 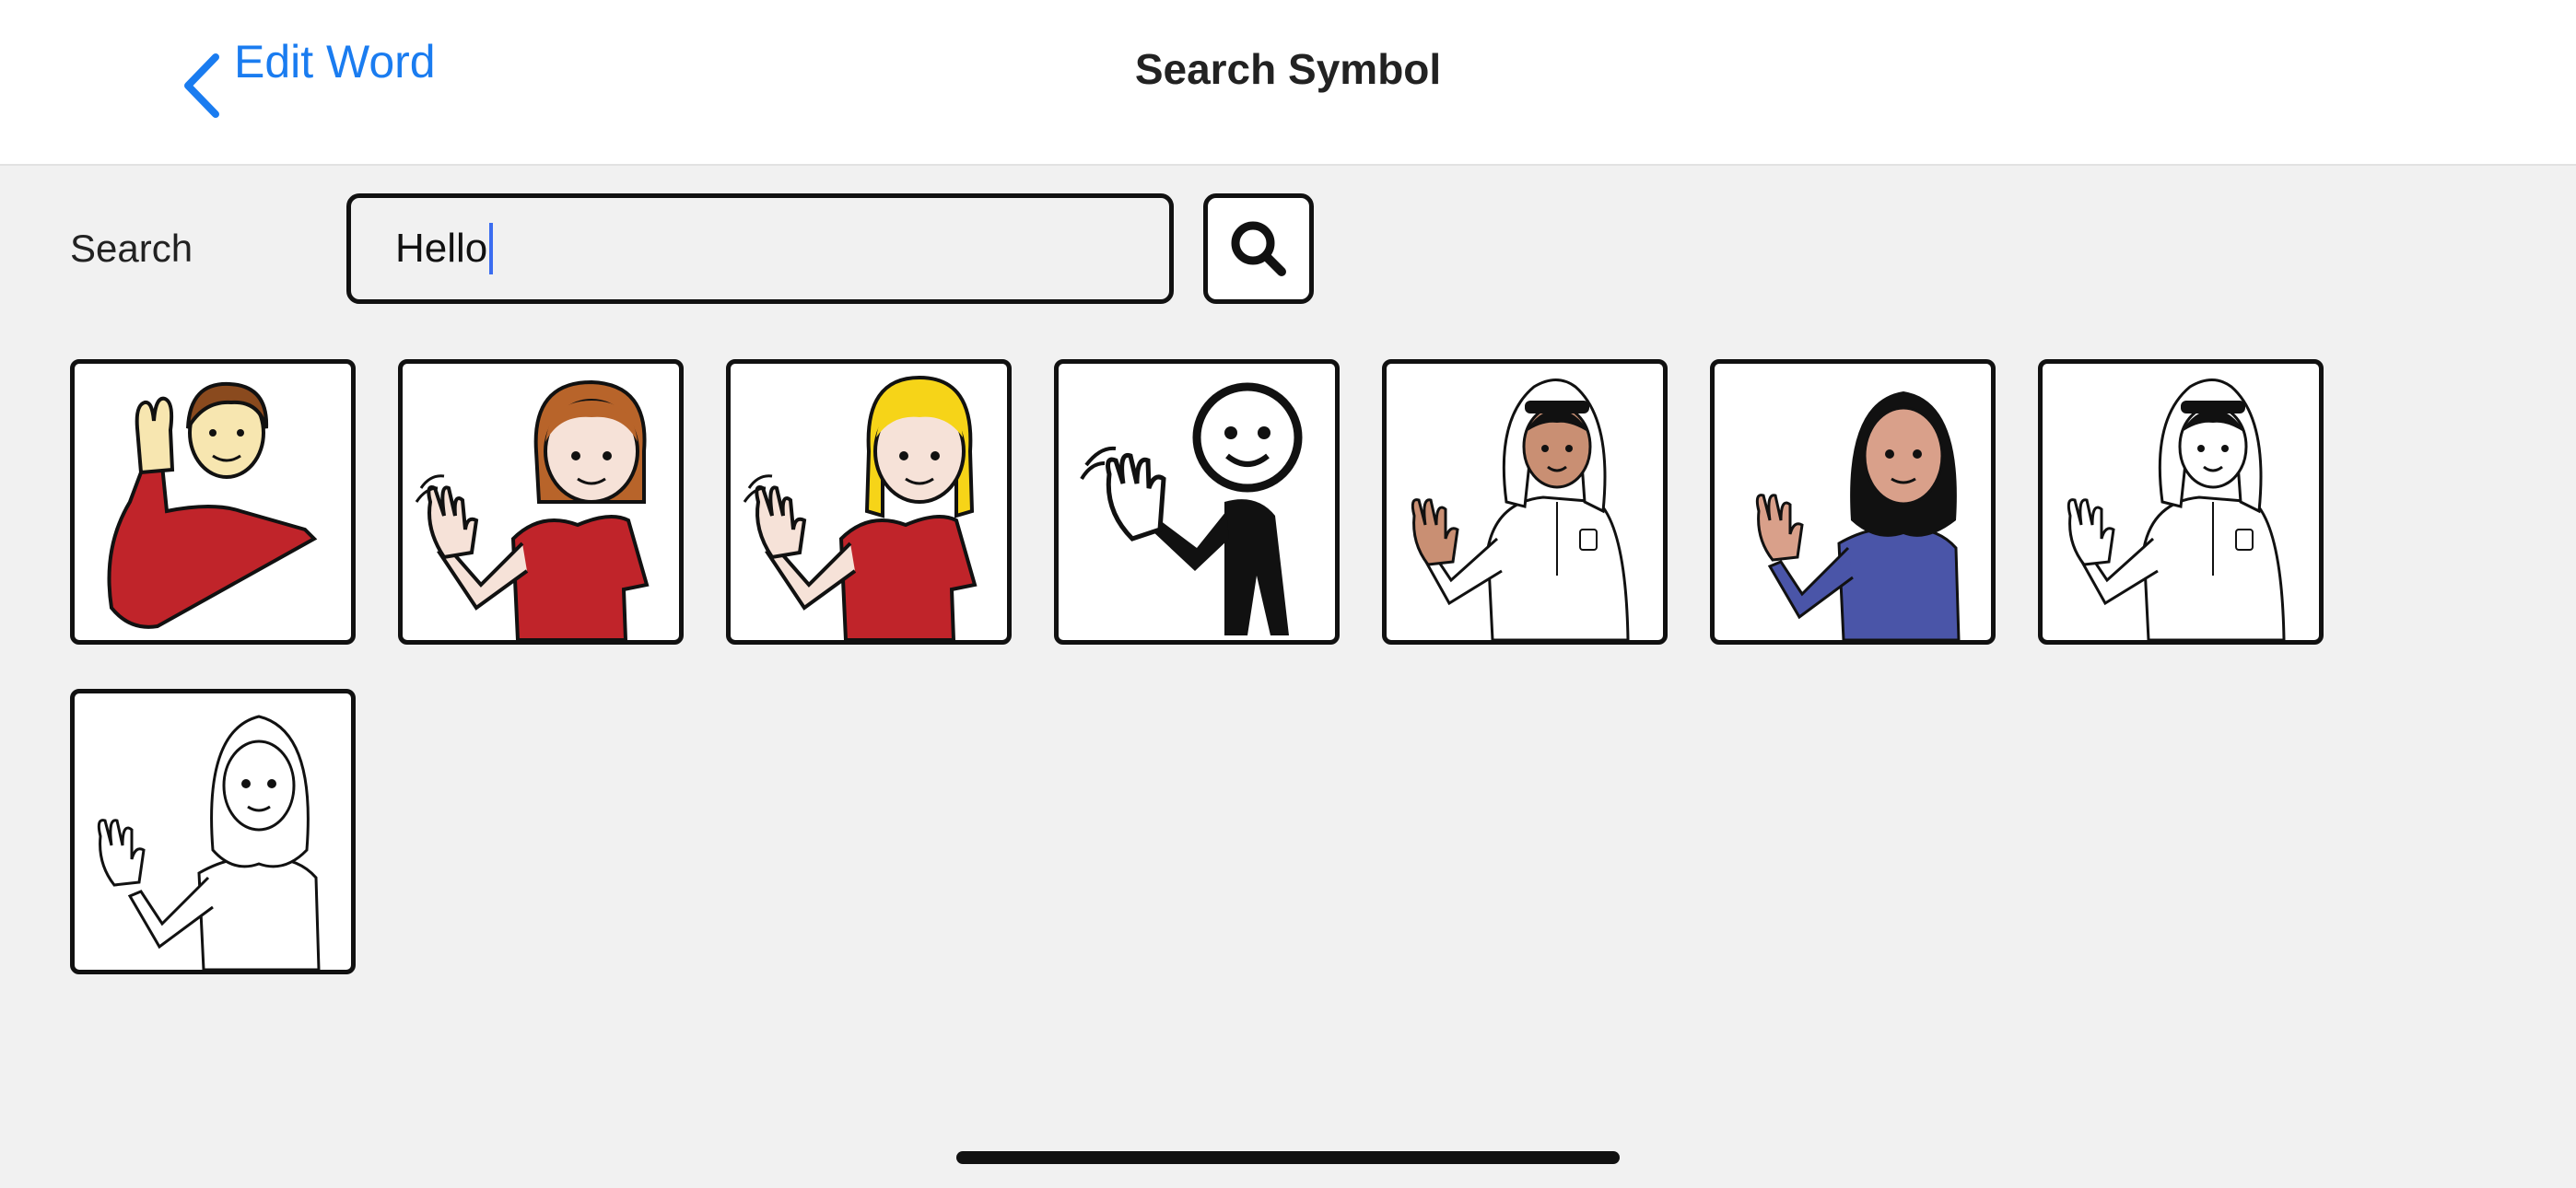 What do you see at coordinates (2176, 510) in the screenshot?
I see `man-in-ghutra-waving-outline-icon` at bounding box center [2176, 510].